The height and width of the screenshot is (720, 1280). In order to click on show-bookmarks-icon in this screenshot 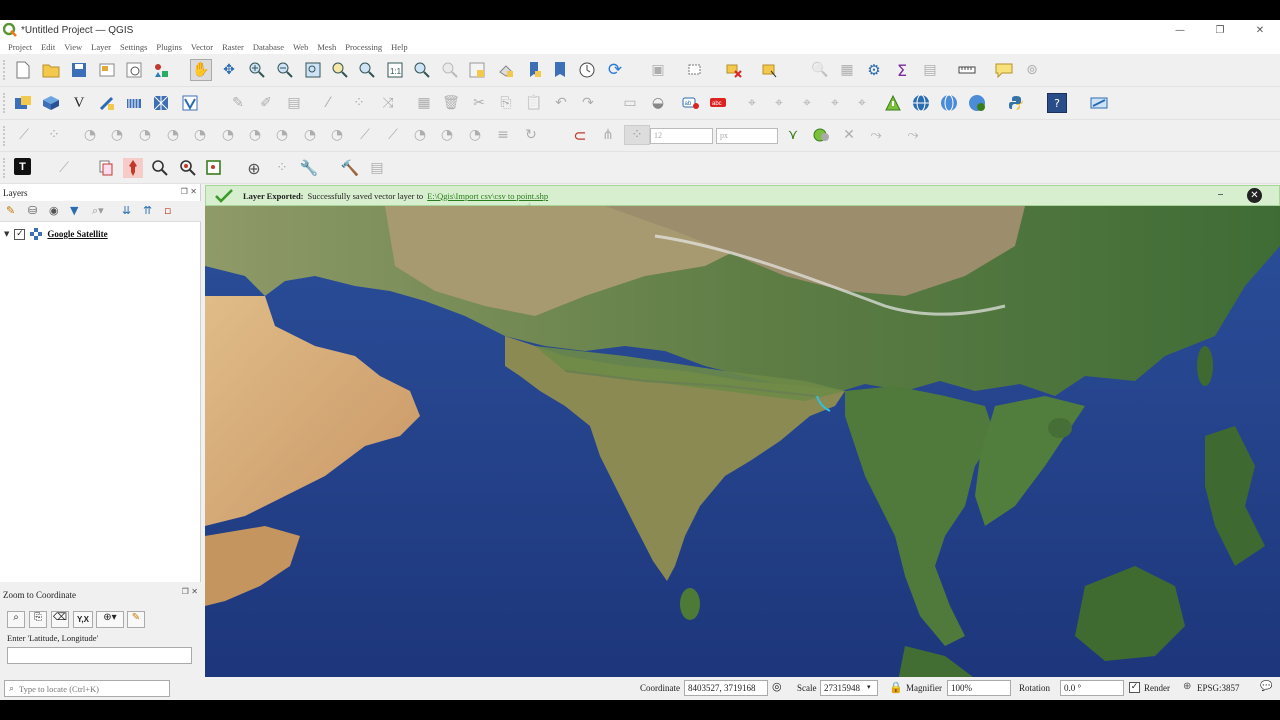, I will do `click(560, 70)`.